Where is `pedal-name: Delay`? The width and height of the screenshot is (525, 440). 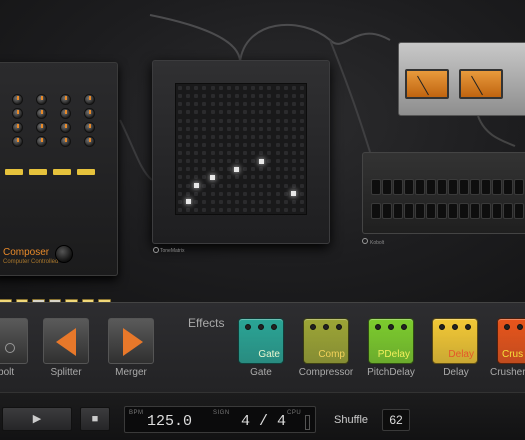
pedal-name: Delay is located at coordinates (461, 354).